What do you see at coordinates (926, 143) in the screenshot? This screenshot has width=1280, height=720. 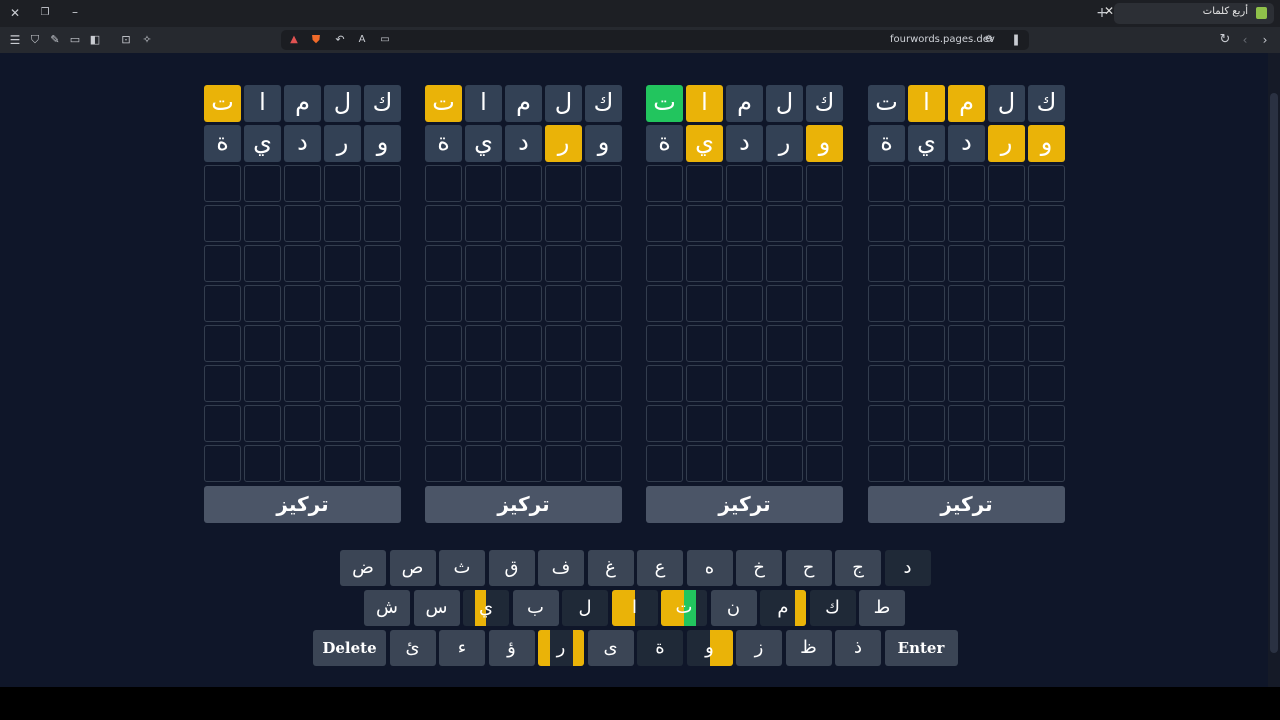 I see `tile-letter: ي` at bounding box center [926, 143].